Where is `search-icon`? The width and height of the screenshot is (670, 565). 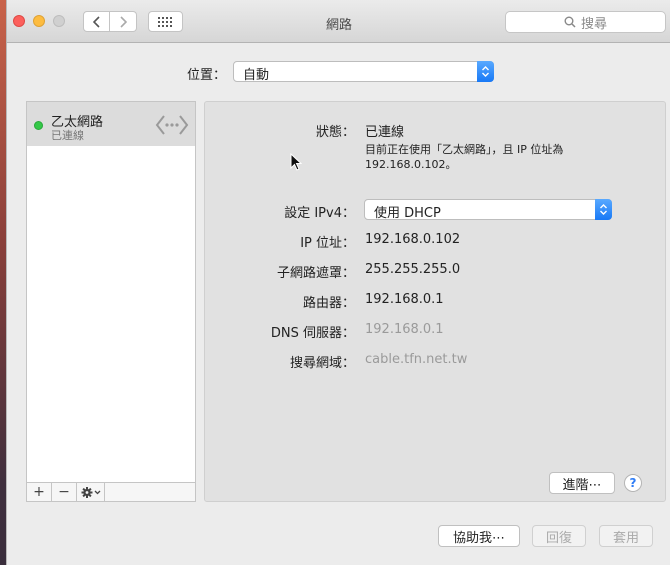
search-icon is located at coordinates (570, 22).